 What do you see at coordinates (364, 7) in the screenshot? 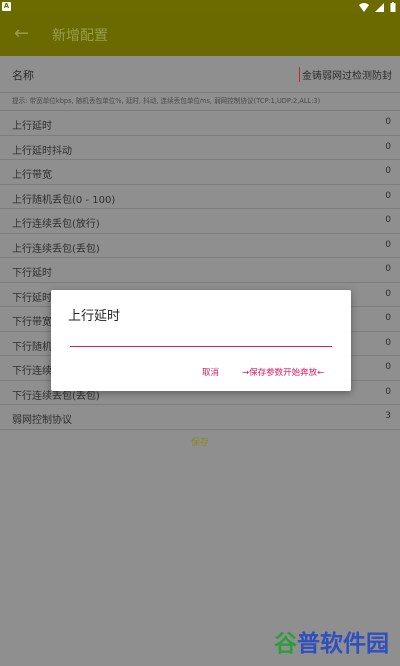
I see `wifi-icon` at bounding box center [364, 7].